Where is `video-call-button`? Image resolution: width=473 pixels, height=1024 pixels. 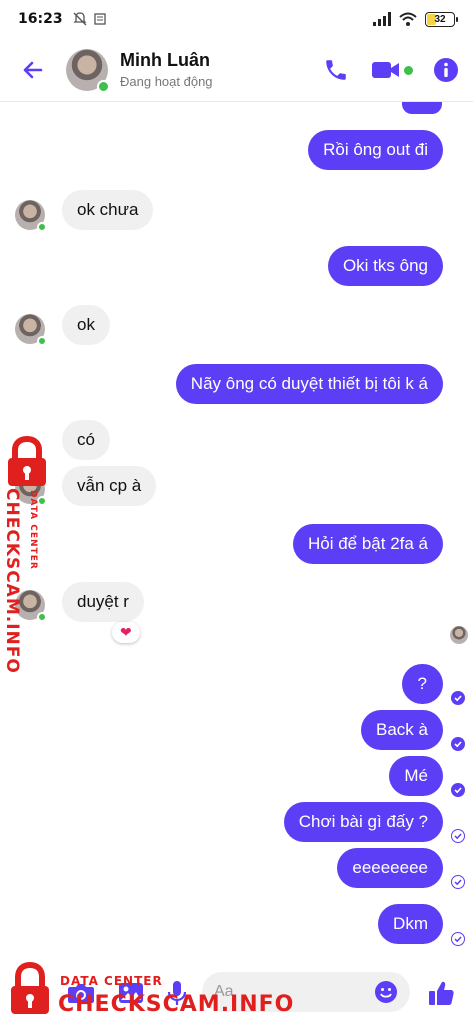 video-call-button is located at coordinates (392, 70).